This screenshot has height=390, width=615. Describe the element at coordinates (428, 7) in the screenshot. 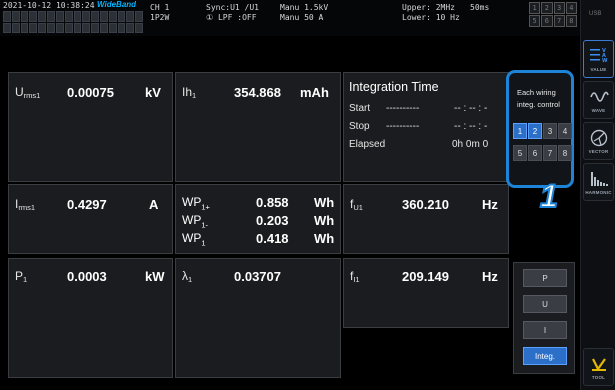

I see `upper-limit: Upper: 2MHz` at that location.